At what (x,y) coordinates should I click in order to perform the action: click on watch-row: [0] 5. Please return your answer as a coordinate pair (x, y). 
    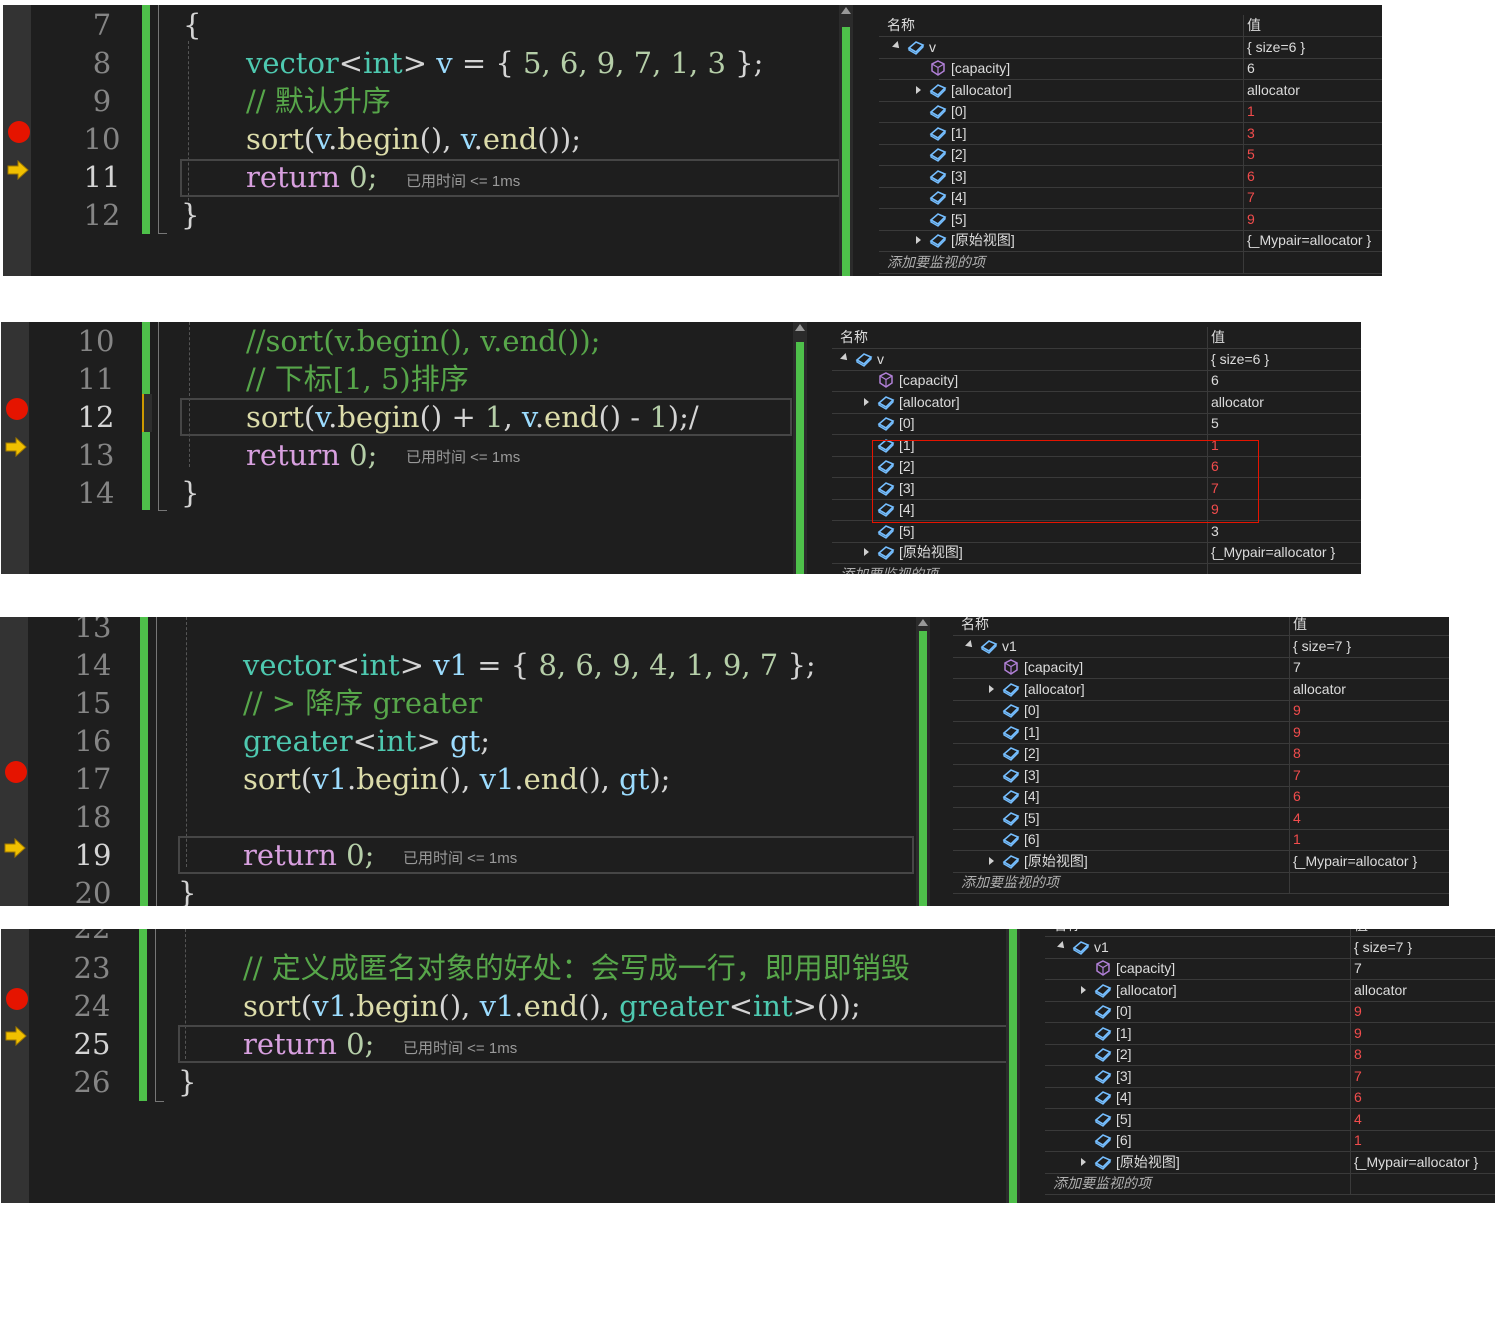
    Looking at the image, I should click on (1096, 424).